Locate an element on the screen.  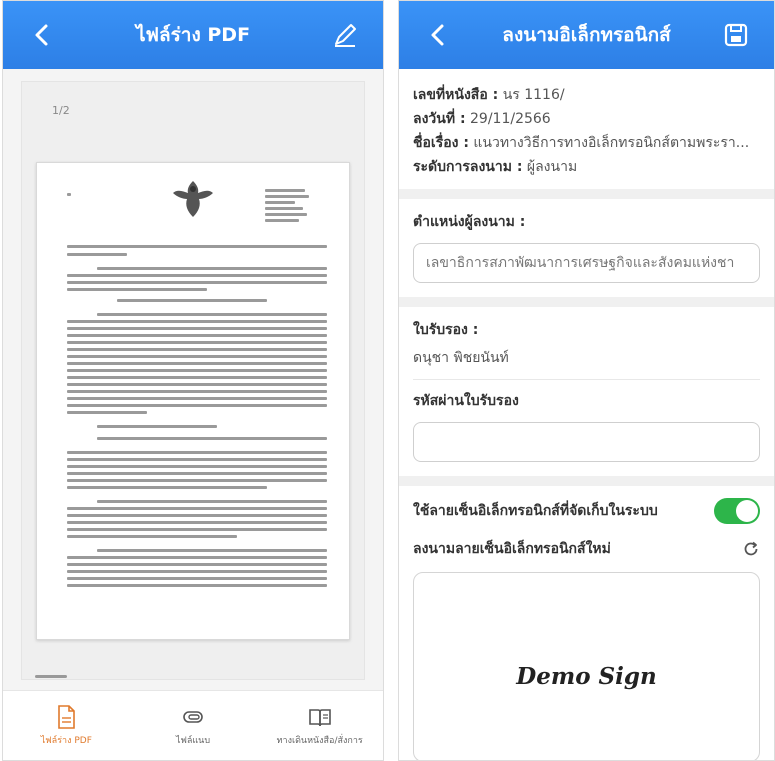
header-bar: ลงนามอิเล็กทรอนิกส์ is located at coordinates (586, 35).